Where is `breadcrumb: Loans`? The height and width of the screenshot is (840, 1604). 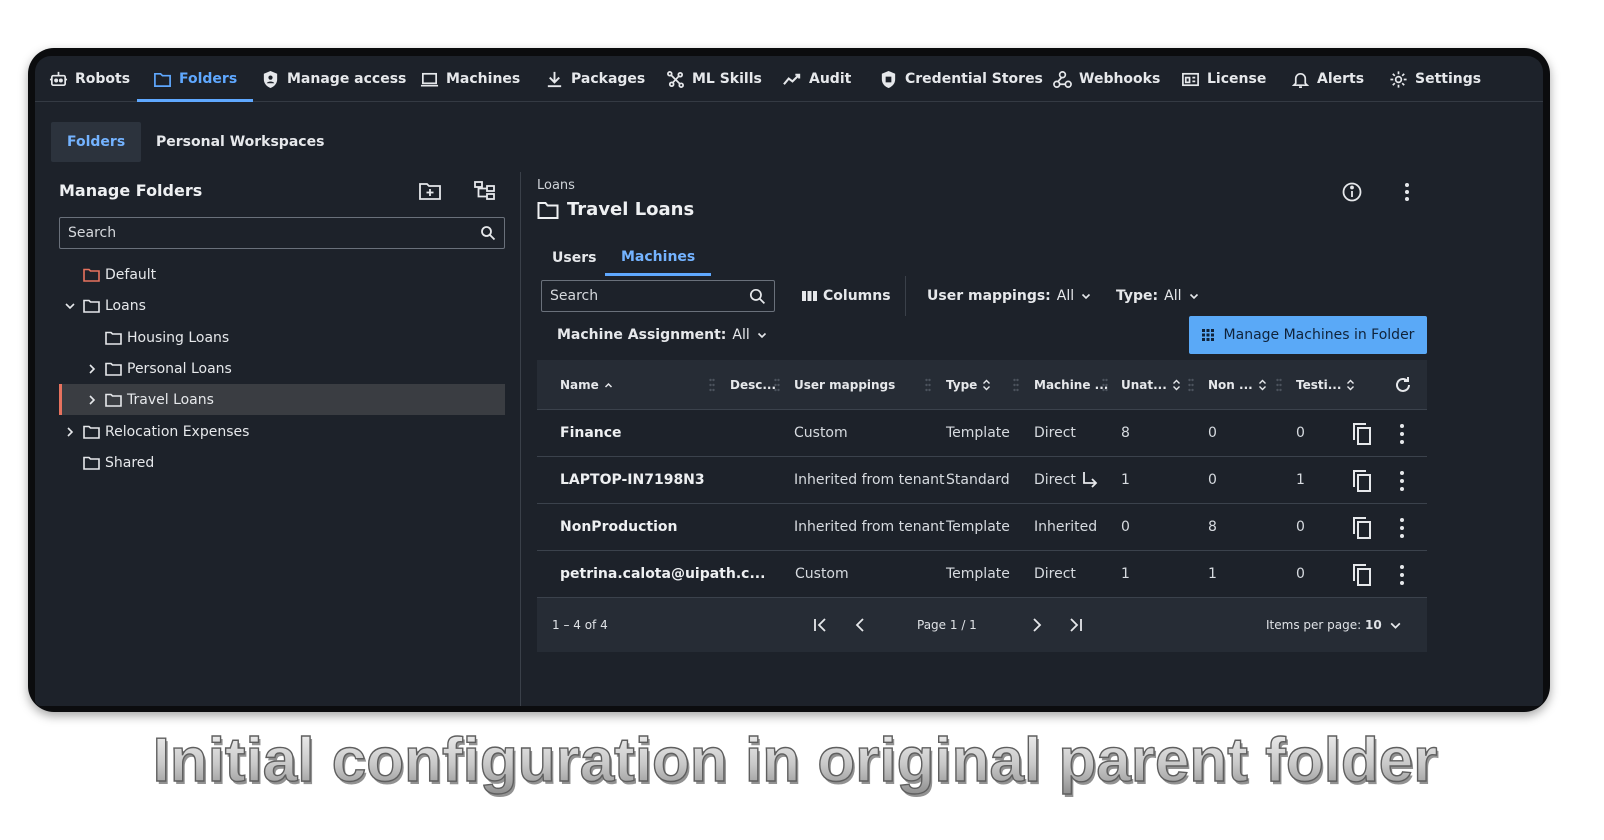
breadcrumb: Loans is located at coordinates (556, 185).